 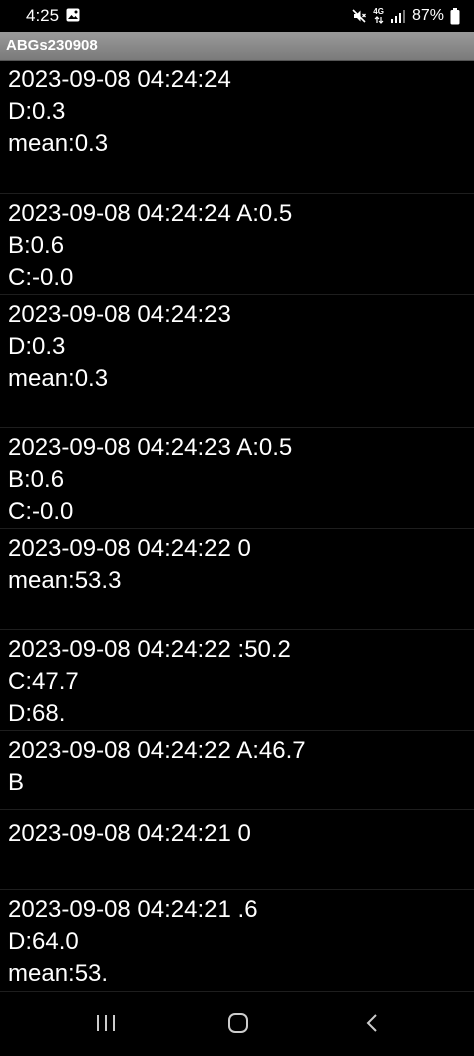 I want to click on back-icon, so click(x=372, y=1025).